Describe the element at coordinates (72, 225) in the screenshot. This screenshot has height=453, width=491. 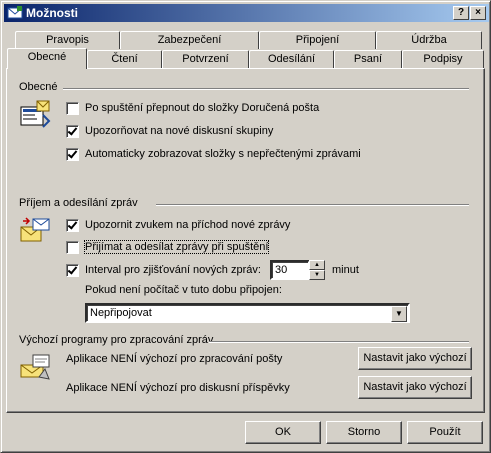
I see `option-sound-new-mail-checkbox` at that location.